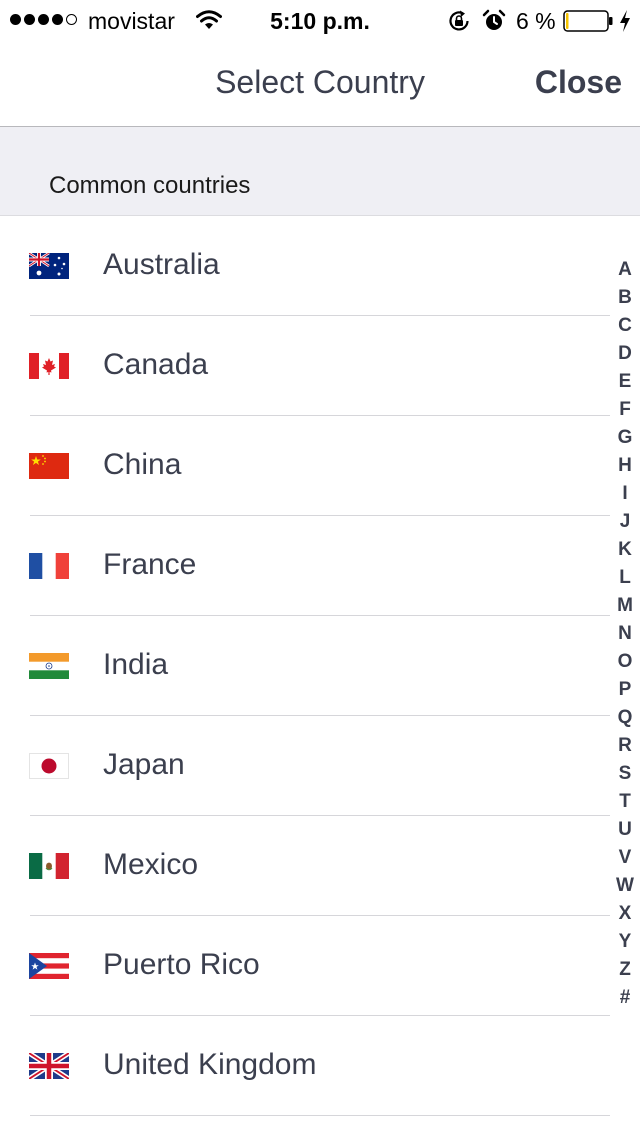 The width and height of the screenshot is (640, 1136). I want to click on battery-icon, so click(589, 24).